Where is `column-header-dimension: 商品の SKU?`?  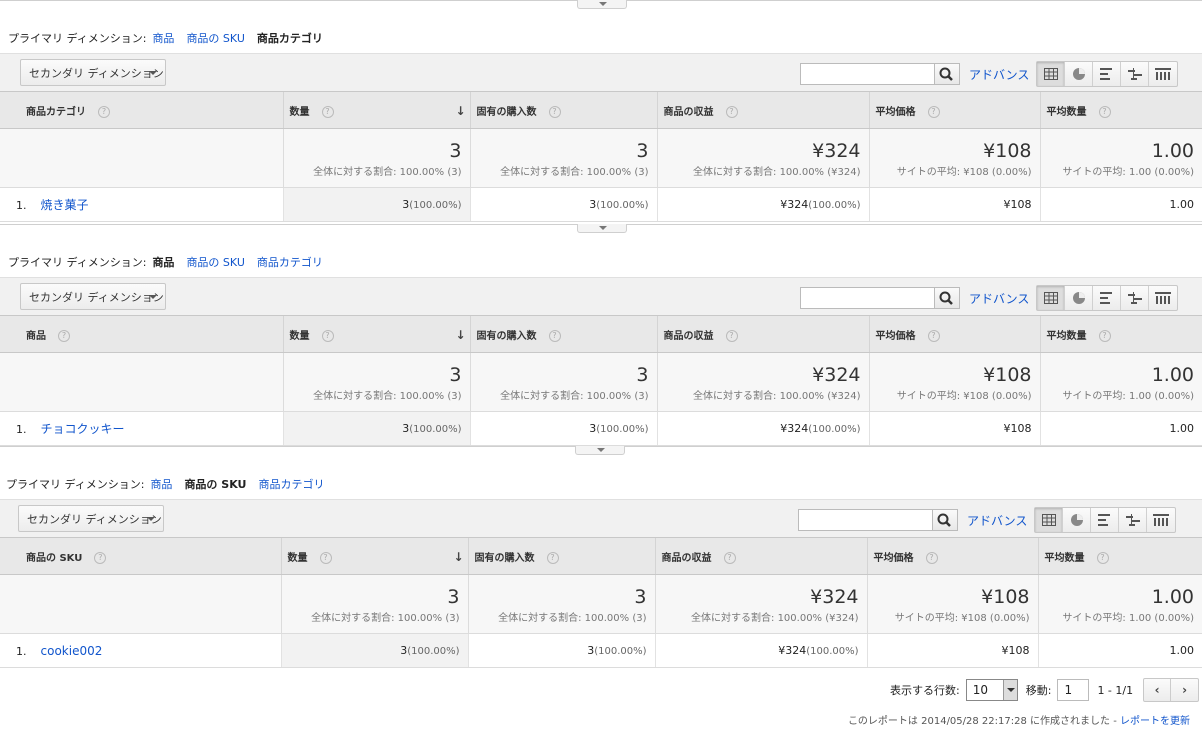 column-header-dimension: 商品の SKU? is located at coordinates (140, 556).